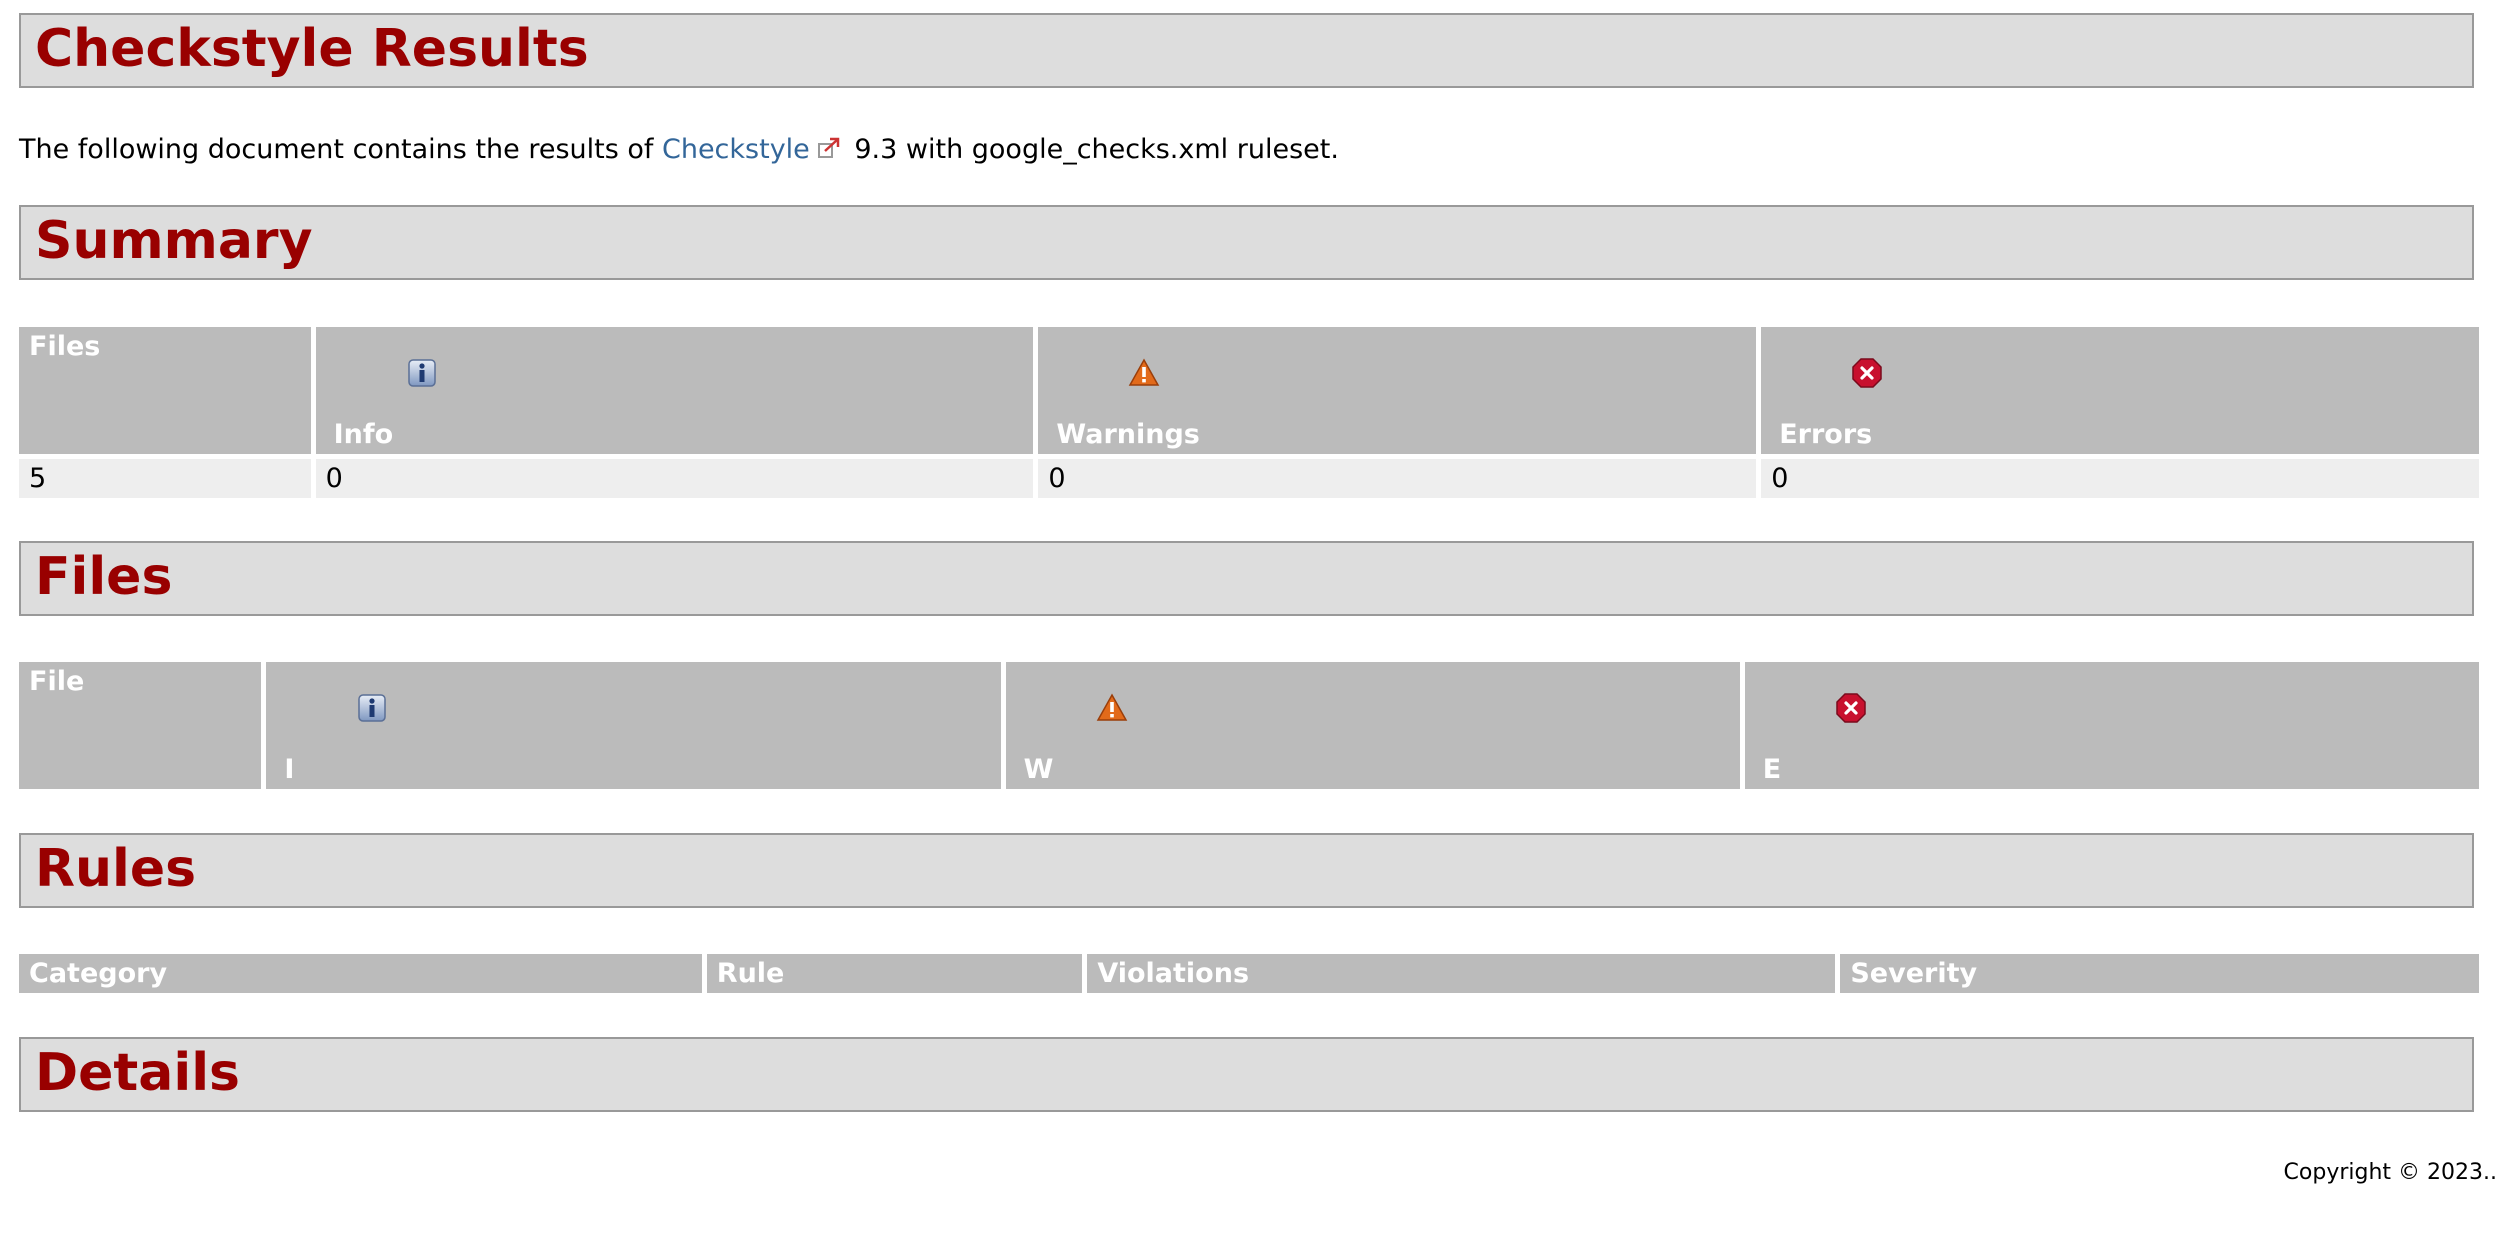 The height and width of the screenshot is (1237, 2503). I want to click on rules-table: Category Rule Violations Severity, so click(1249, 973).